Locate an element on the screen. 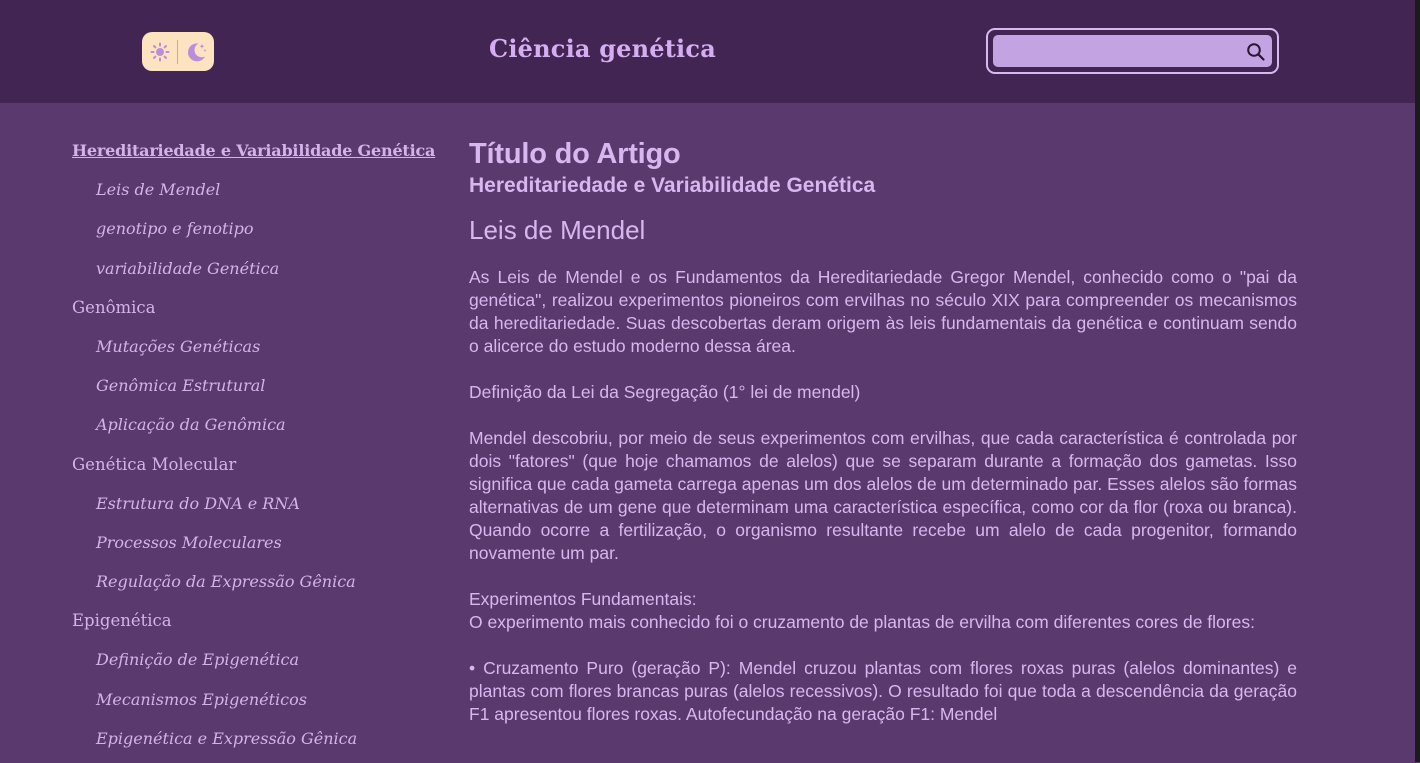 The height and width of the screenshot is (763, 1420). toggle-divider is located at coordinates (177, 51).